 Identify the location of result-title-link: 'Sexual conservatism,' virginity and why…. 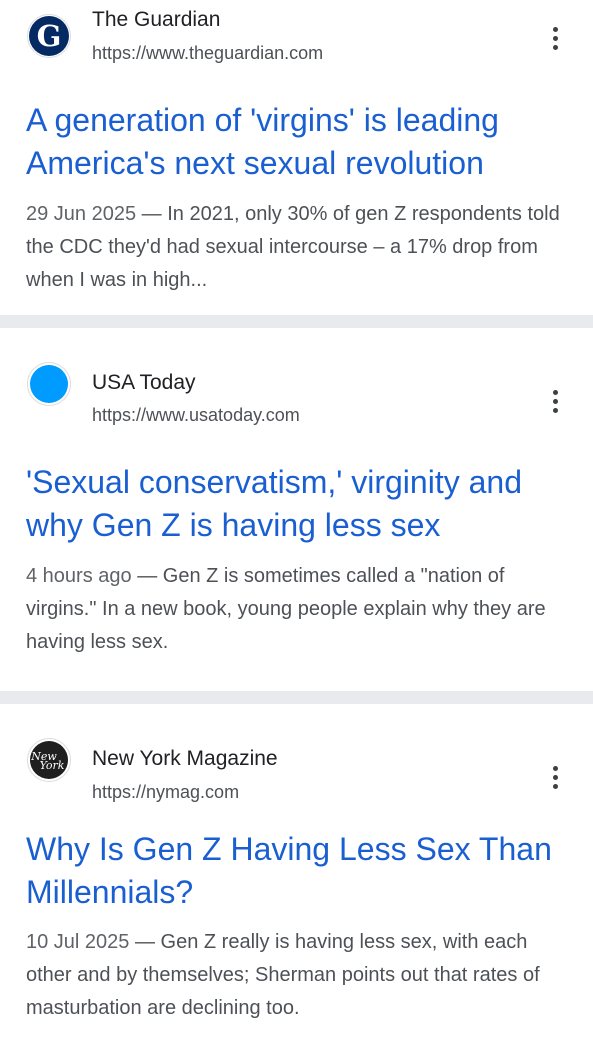
(301, 504).